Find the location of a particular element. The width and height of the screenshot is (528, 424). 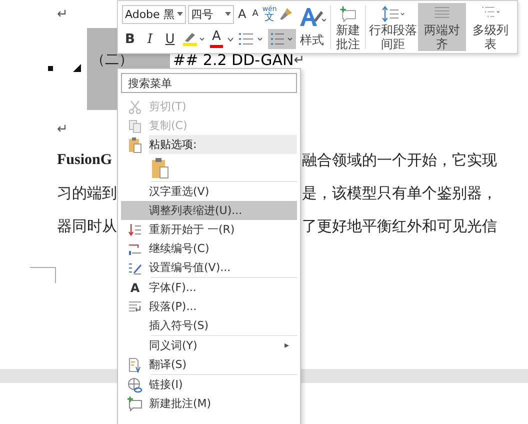

paragraph-text: 了更好地平衡红外和可见光信 is located at coordinates (400, 227).